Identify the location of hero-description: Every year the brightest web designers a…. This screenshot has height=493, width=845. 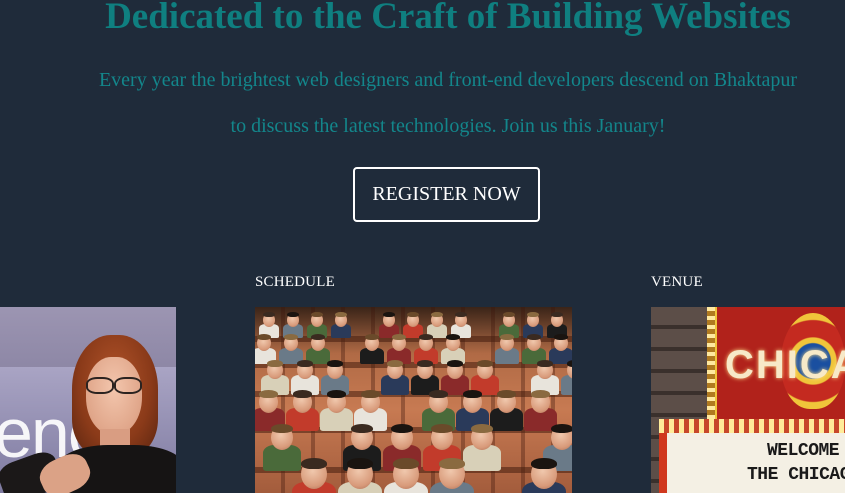
(448, 103).